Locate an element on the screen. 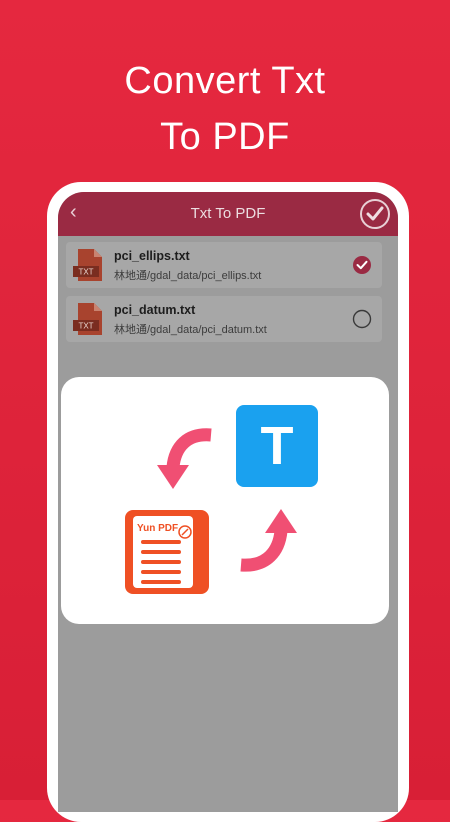 The image size is (450, 822). file-name: pci_datum.txt is located at coordinates (155, 310).